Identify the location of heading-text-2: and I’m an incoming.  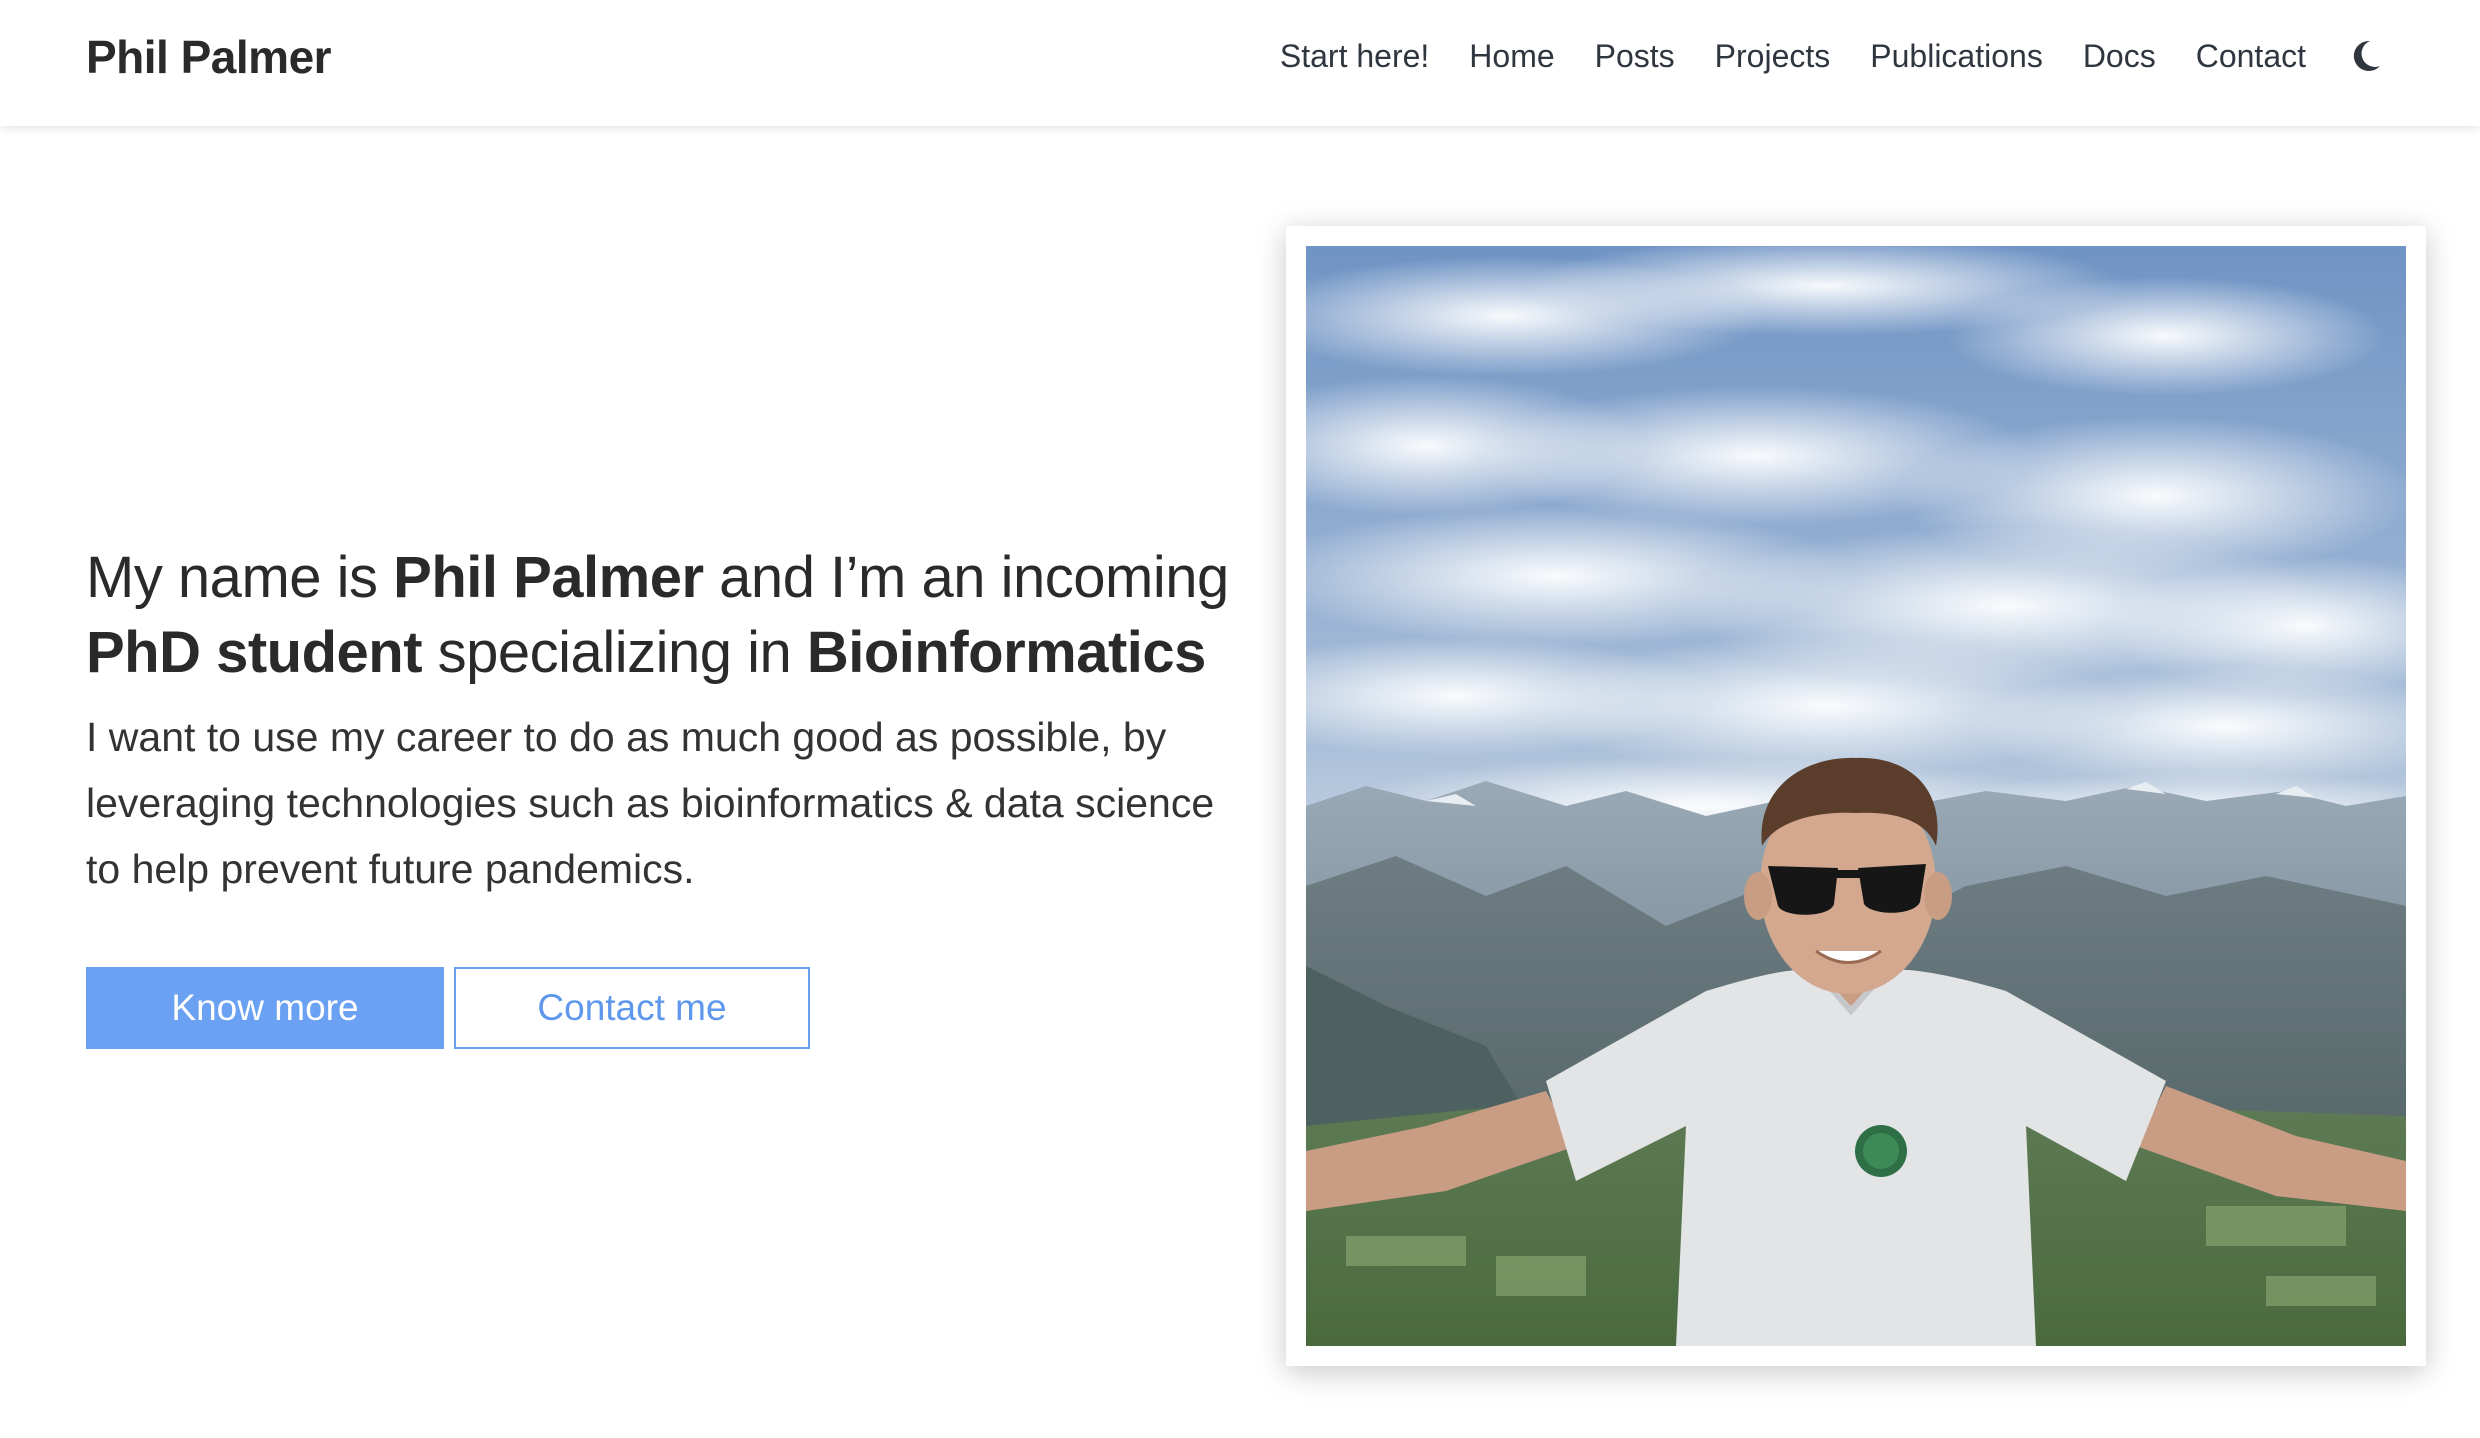
(966, 577).